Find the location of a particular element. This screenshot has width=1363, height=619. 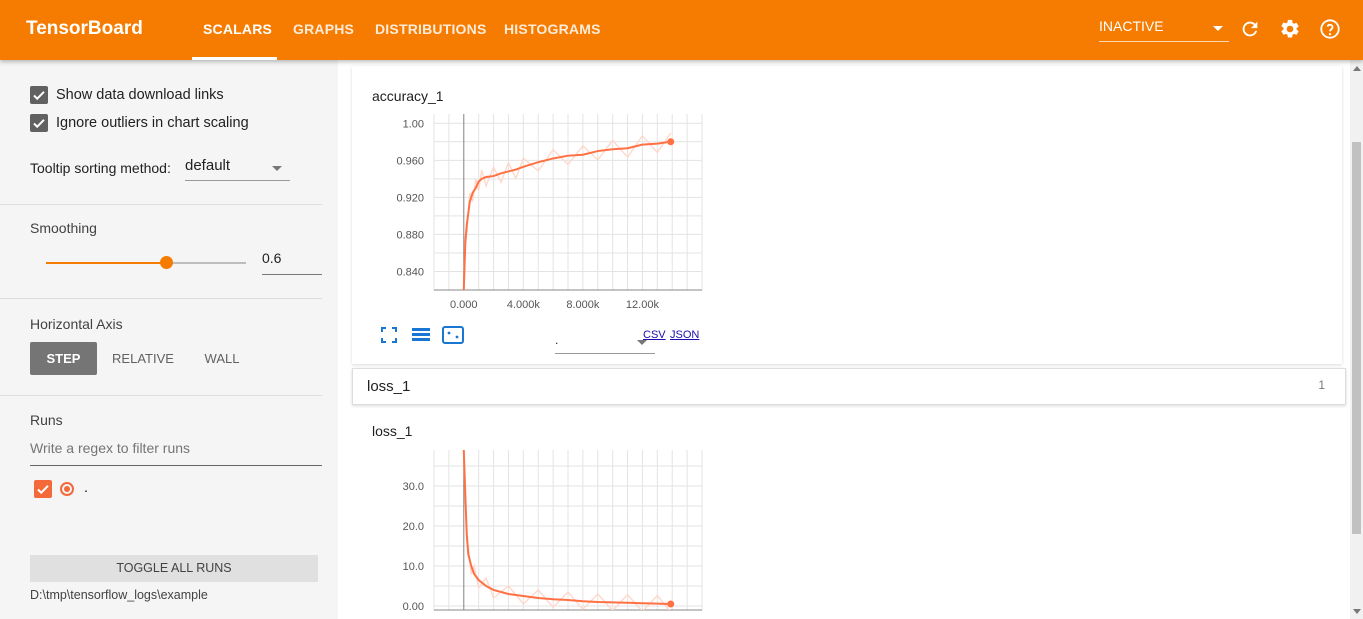

smoothing-value-input: 0.6 is located at coordinates (292, 262).